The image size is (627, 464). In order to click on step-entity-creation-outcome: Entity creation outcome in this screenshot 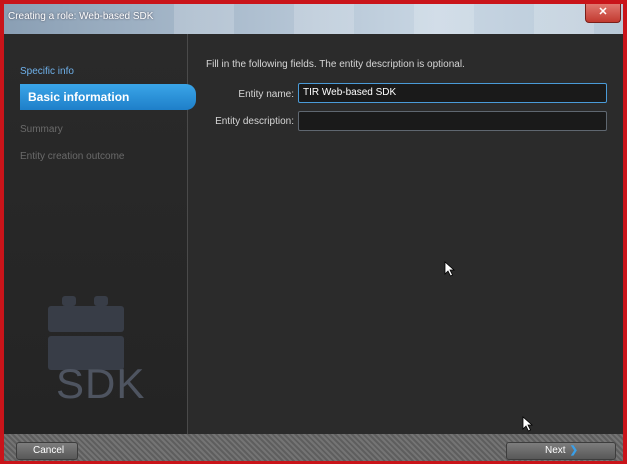, I will do `click(72, 156)`.